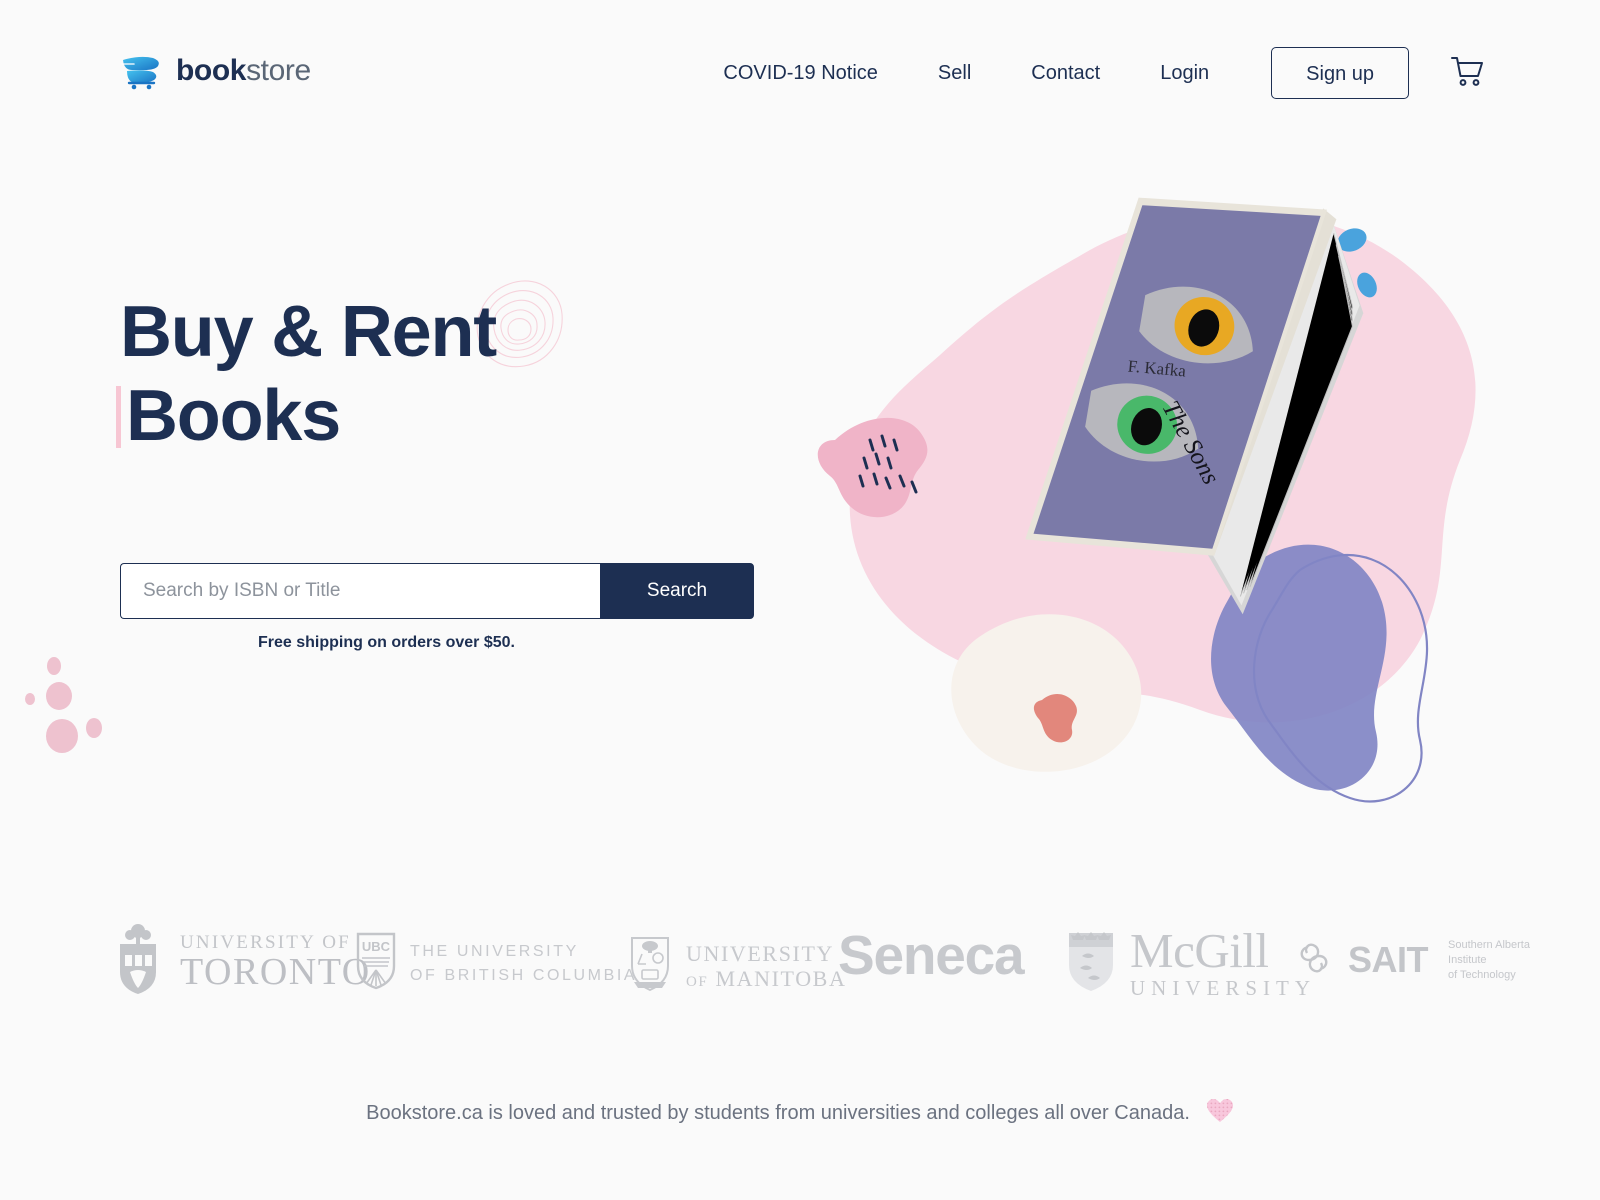 This screenshot has height=1200, width=1600. Describe the element at coordinates (1489, 945) in the screenshot. I see `sait-sub-line-1: Southern Alberta` at that location.